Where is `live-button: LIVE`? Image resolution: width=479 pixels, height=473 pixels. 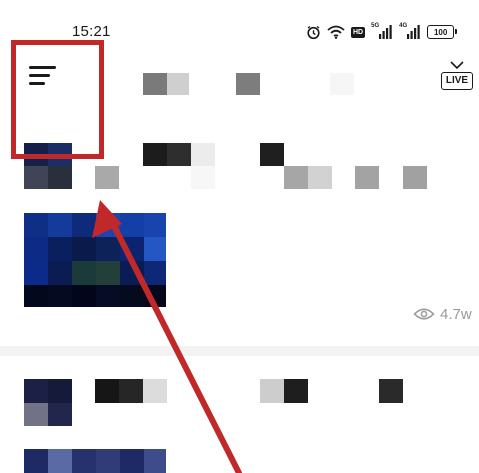
live-button: LIVE is located at coordinates (457, 77).